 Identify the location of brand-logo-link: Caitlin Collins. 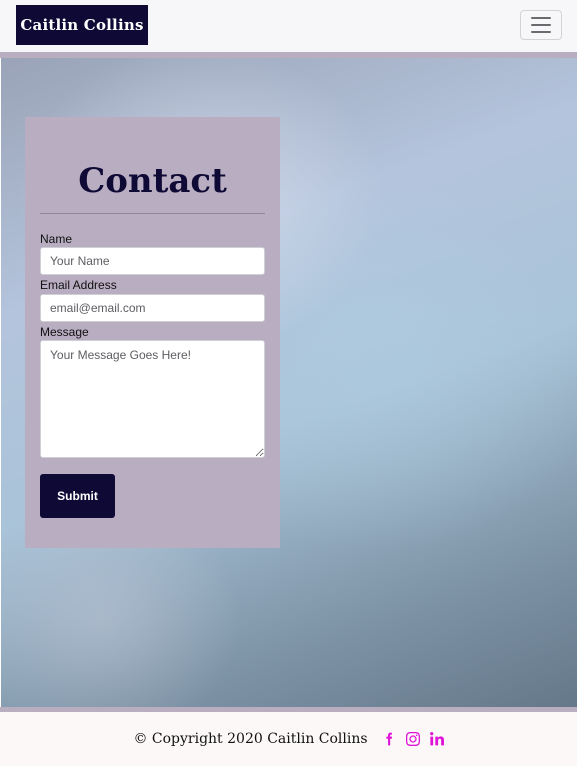
(82, 25).